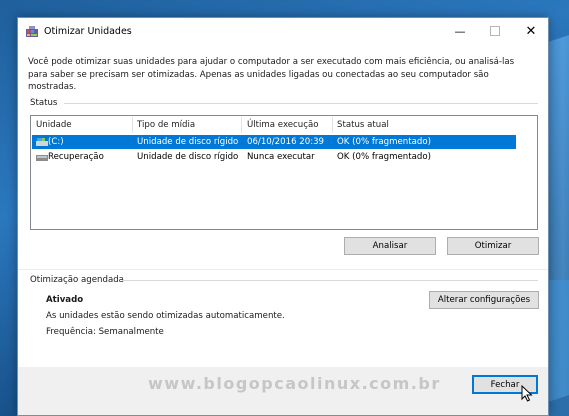 The height and width of the screenshot is (416, 569). Describe the element at coordinates (281, 157) in the screenshot. I see `drive-last-run: Nunca executar` at that location.